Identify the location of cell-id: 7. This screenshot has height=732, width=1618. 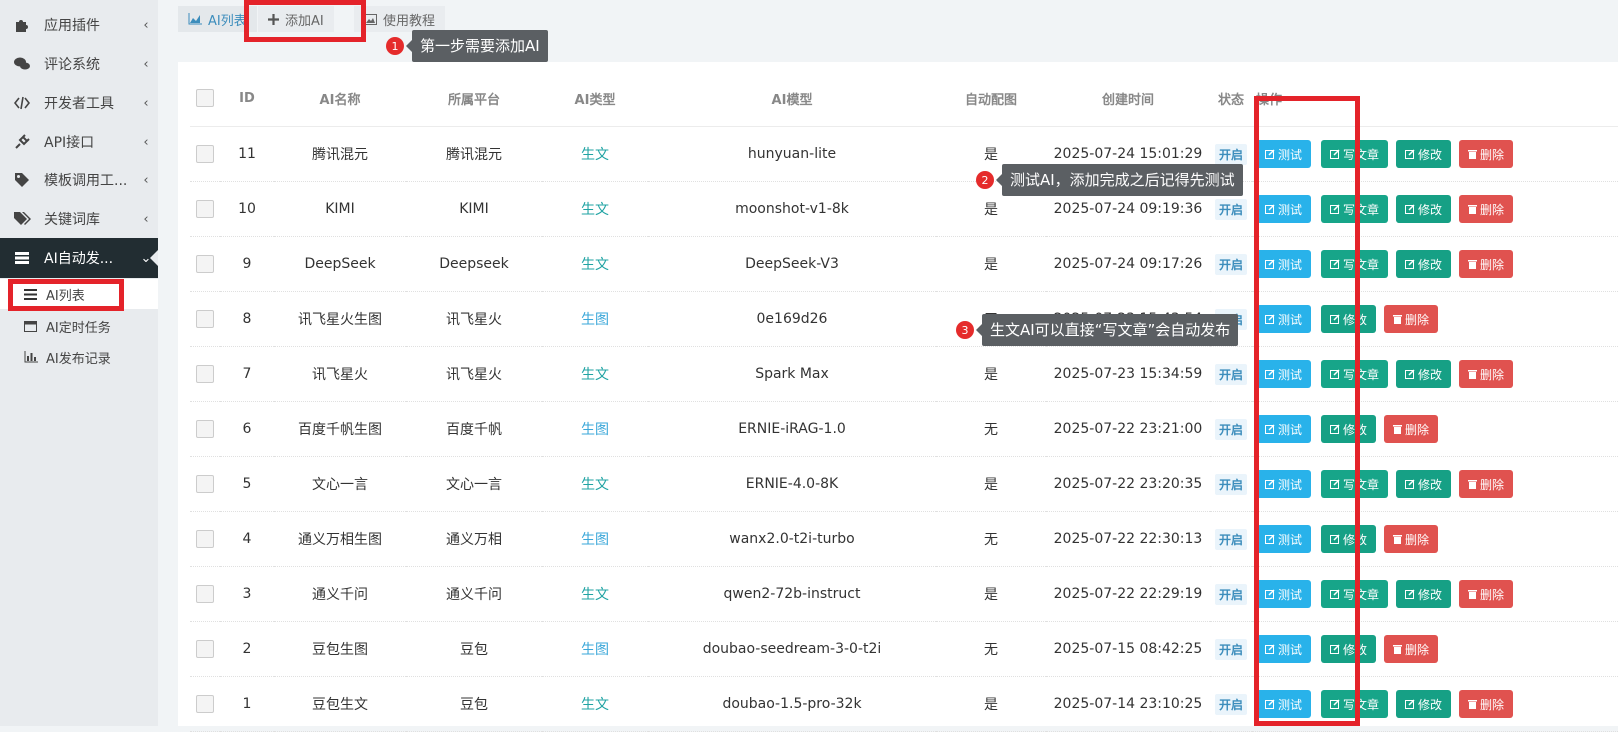
(247, 374).